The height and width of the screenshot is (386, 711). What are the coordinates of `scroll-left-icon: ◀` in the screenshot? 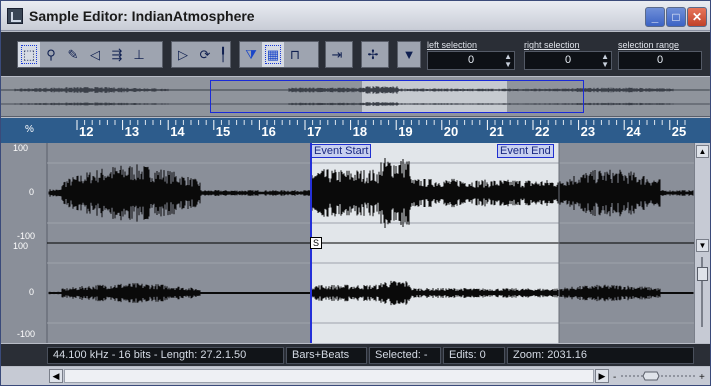 It's located at (56, 376).